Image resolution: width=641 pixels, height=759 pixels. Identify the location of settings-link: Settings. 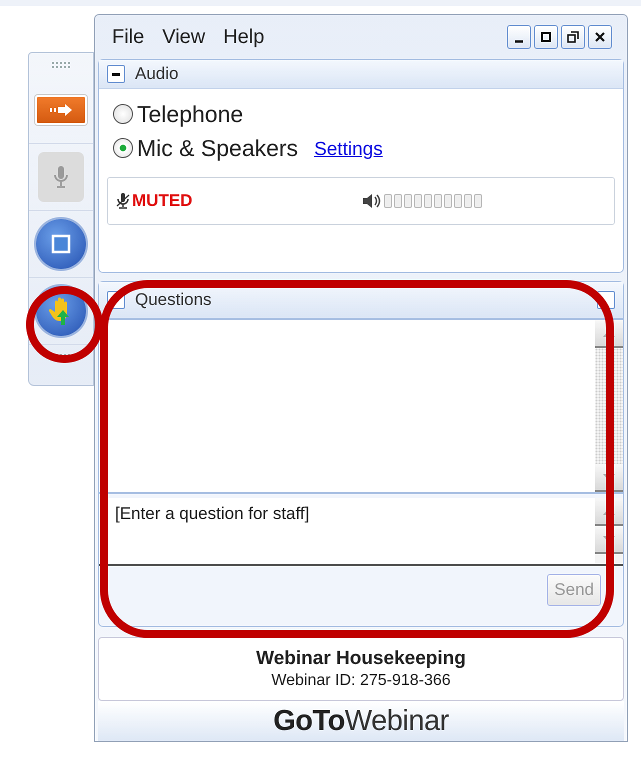
(348, 150).